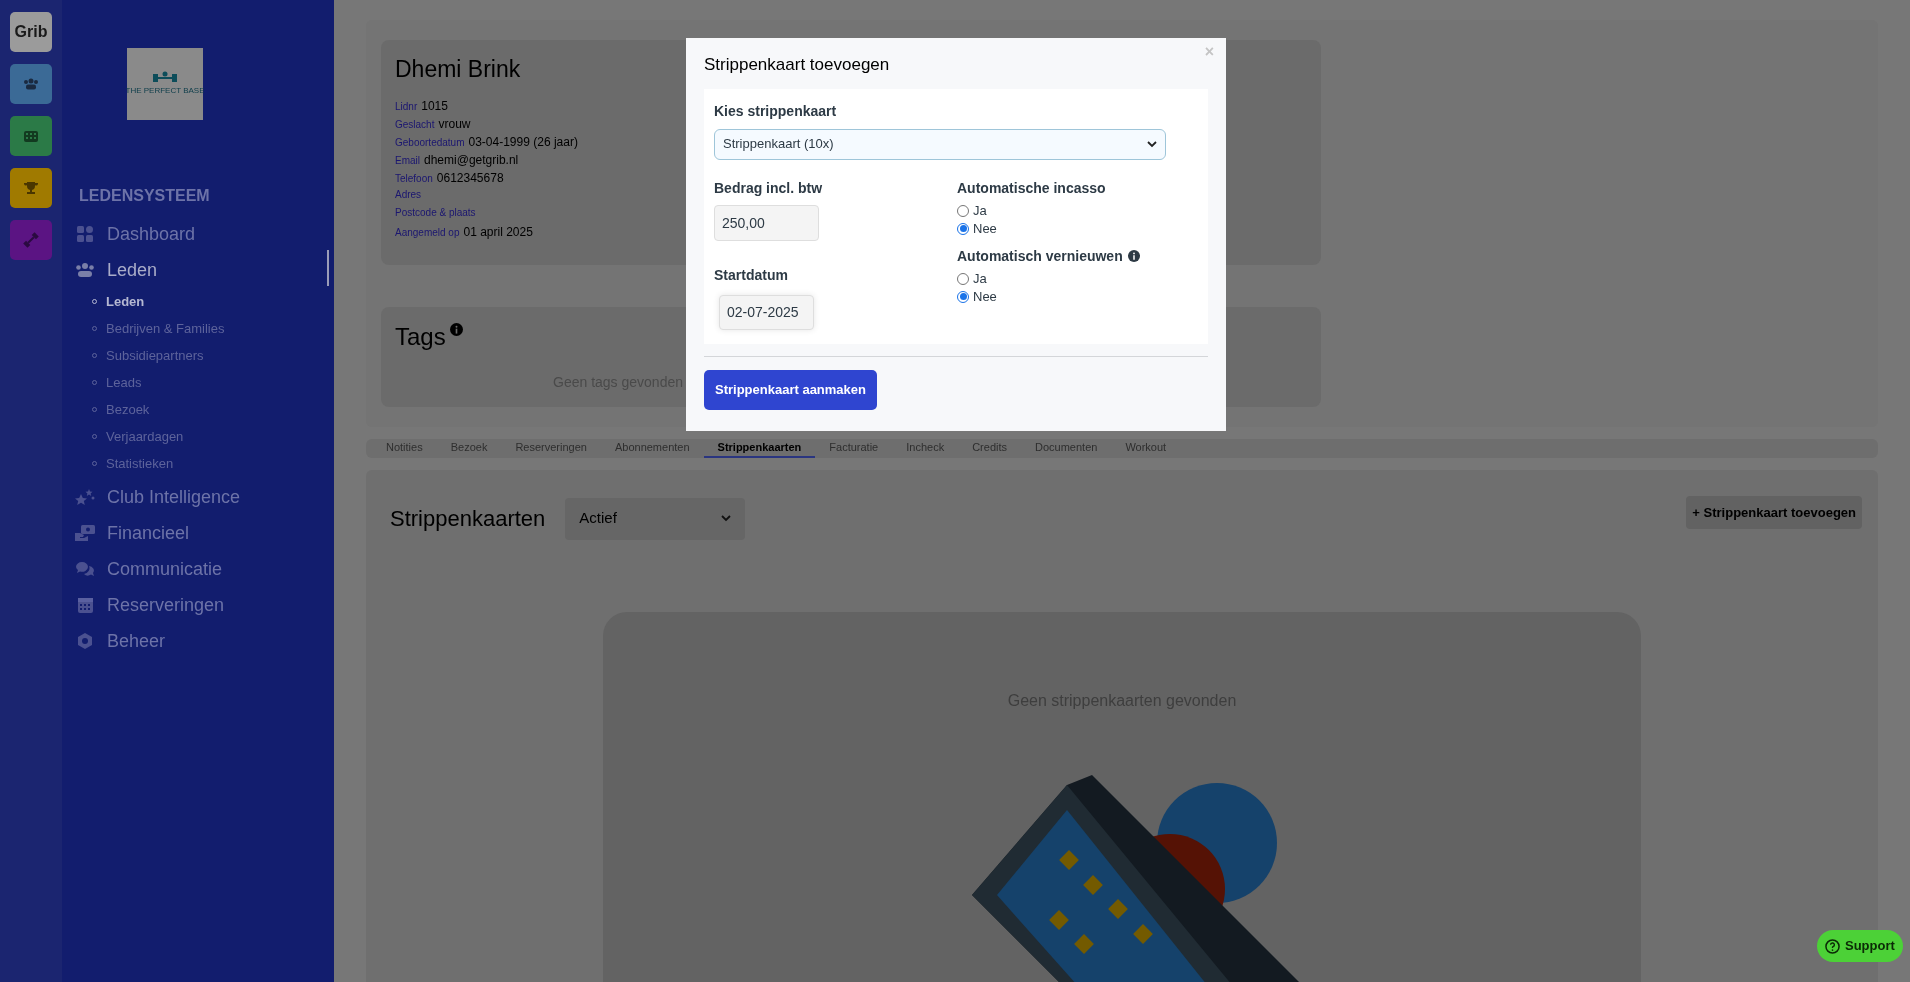 The image size is (1910, 982). Describe the element at coordinates (1860, 946) in the screenshot. I see `support-button: Support` at that location.